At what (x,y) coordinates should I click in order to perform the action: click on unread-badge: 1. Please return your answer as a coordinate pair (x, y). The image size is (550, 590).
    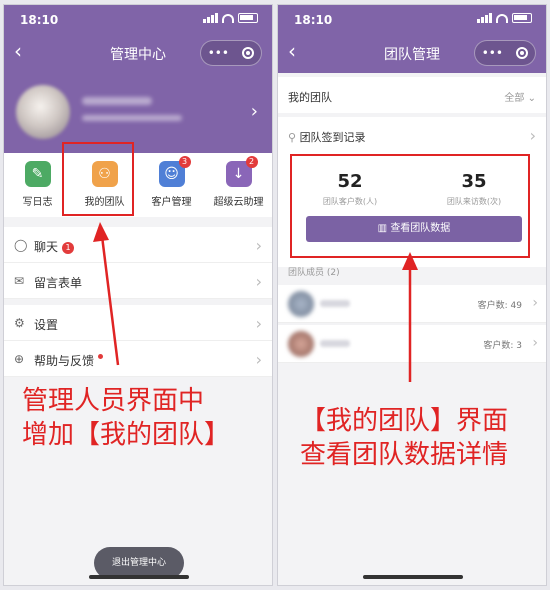
    Looking at the image, I should click on (68, 248).